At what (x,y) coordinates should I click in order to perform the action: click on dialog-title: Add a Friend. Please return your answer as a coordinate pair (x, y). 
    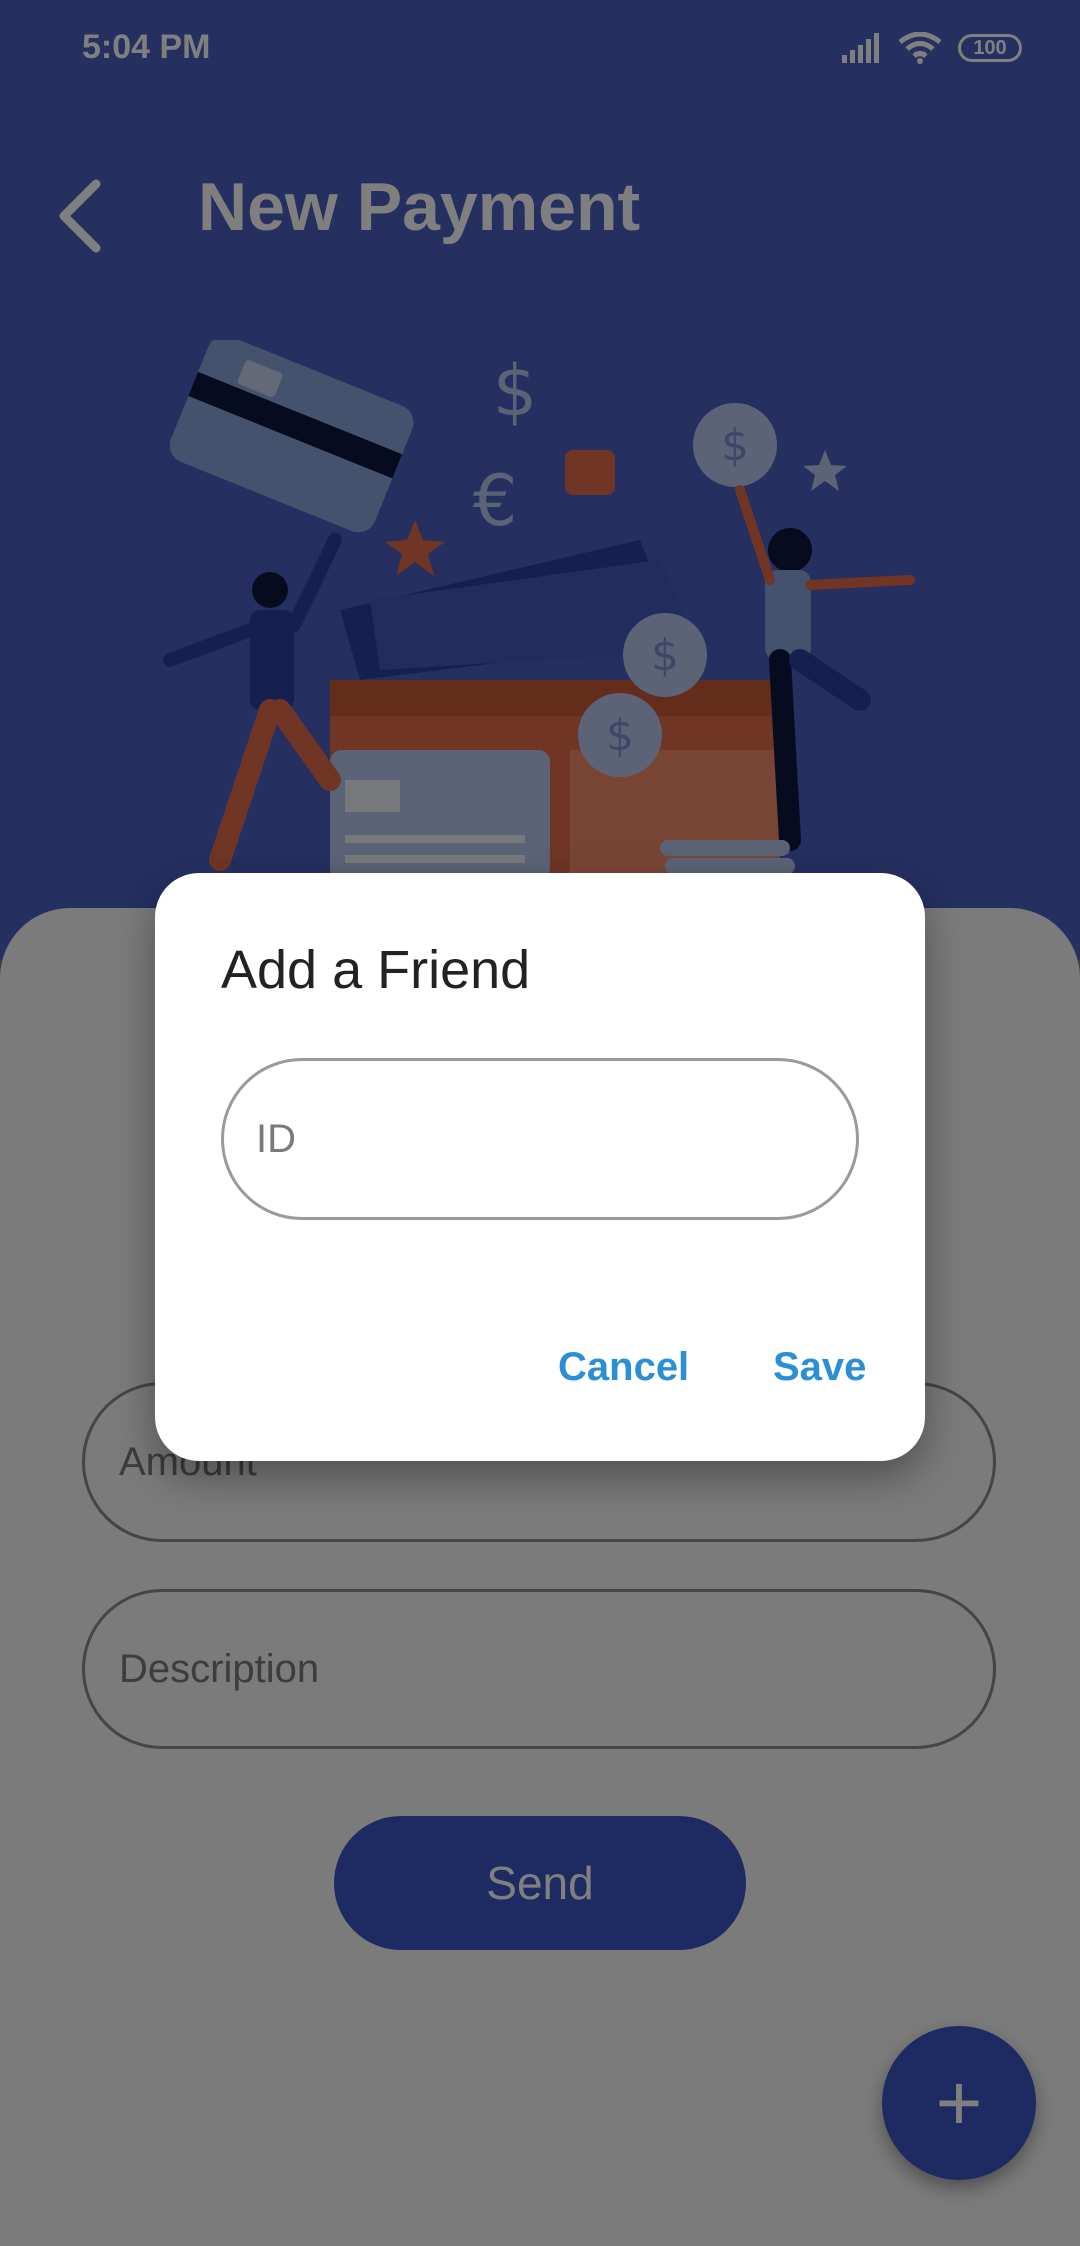
    Looking at the image, I should click on (376, 970).